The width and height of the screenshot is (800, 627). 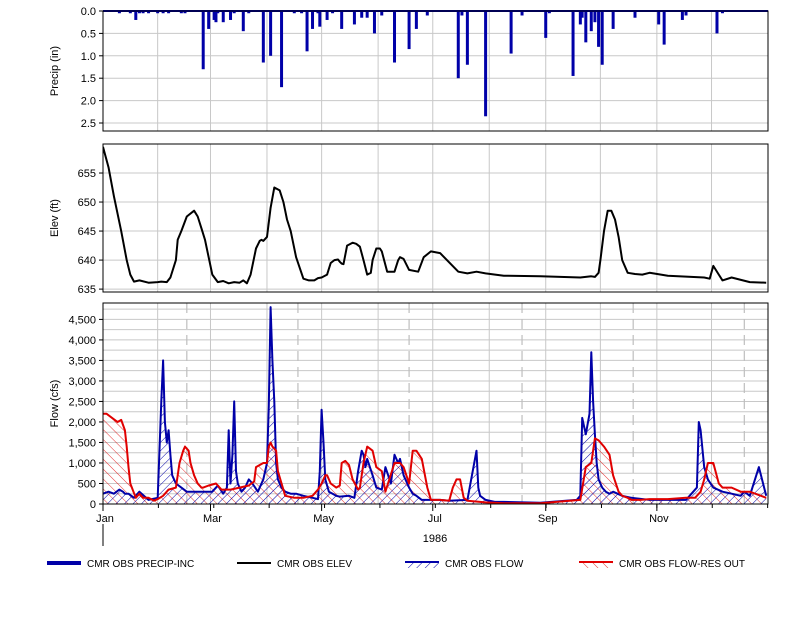 What do you see at coordinates (87, 174) in the screenshot?
I see `elev-ytick-label: 655` at bounding box center [87, 174].